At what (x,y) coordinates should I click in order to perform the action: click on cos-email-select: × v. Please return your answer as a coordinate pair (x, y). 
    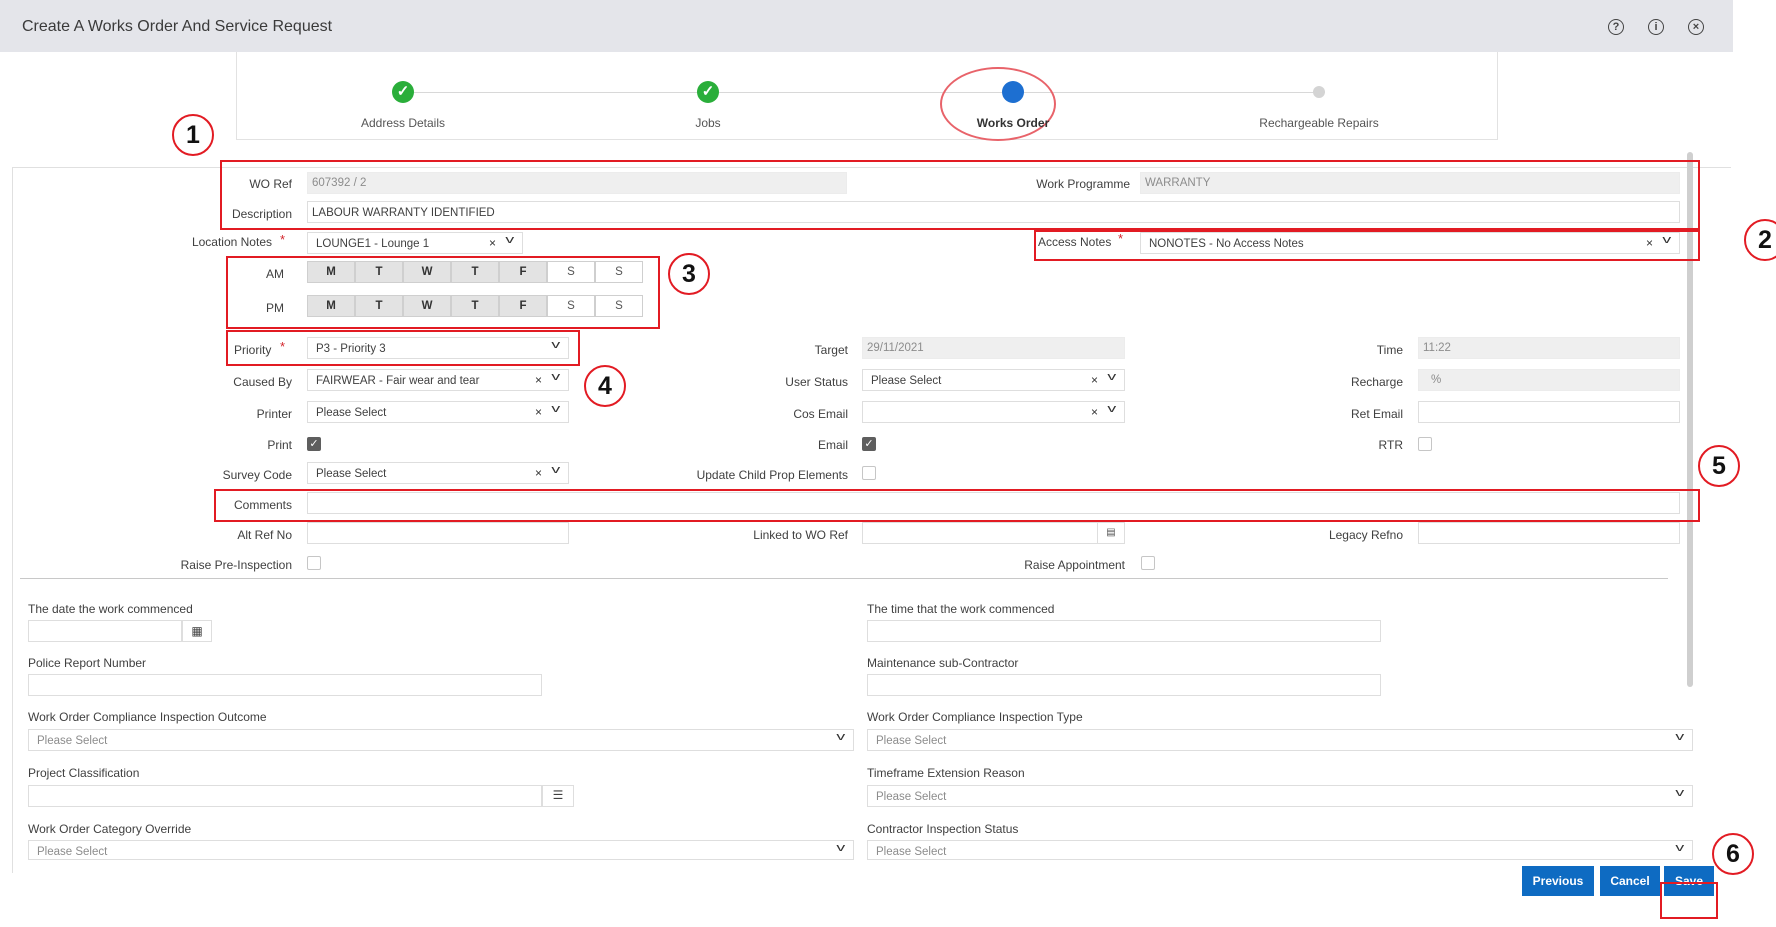
    Looking at the image, I should click on (993, 412).